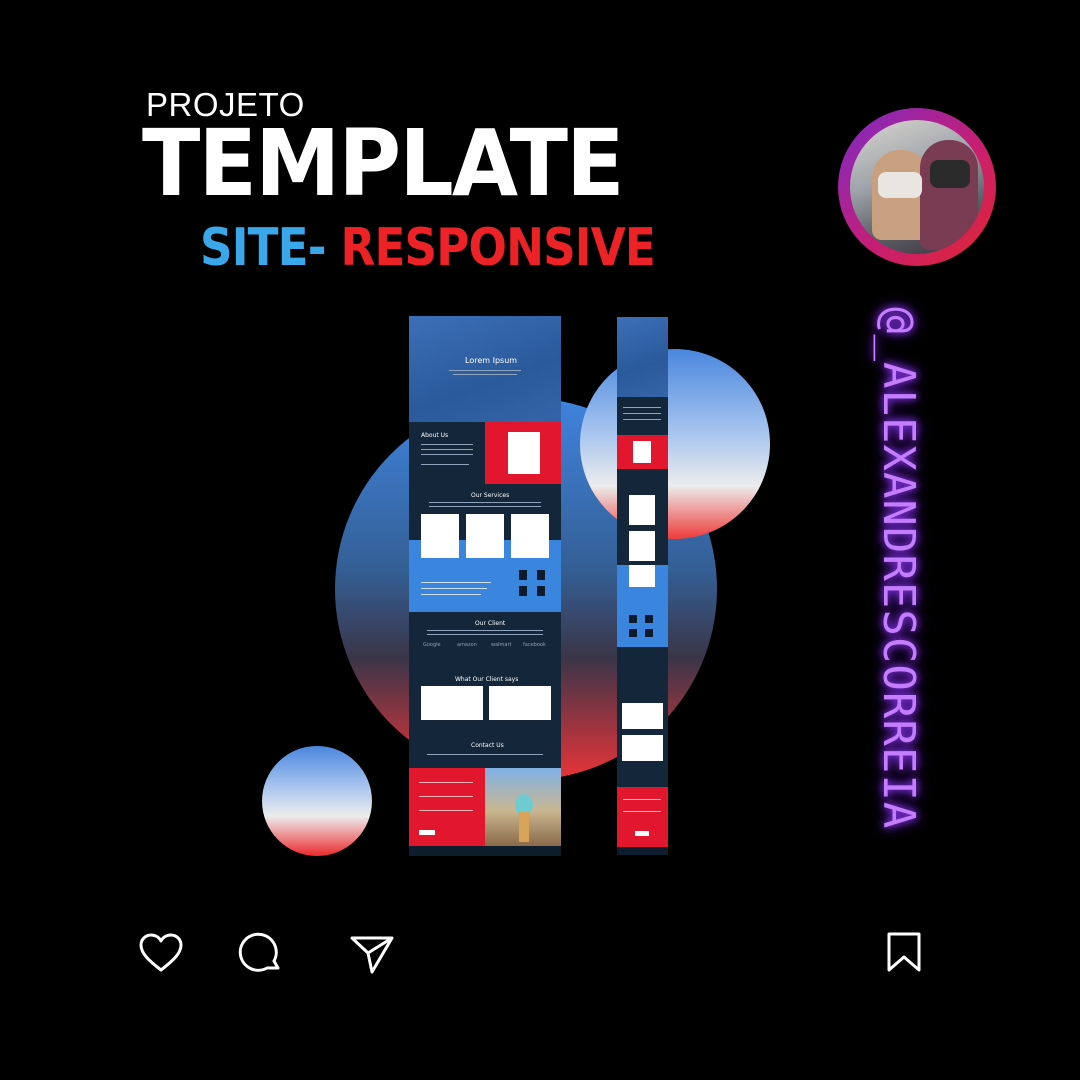  Describe the element at coordinates (642, 851) in the screenshot. I see `mobile-footer` at that location.